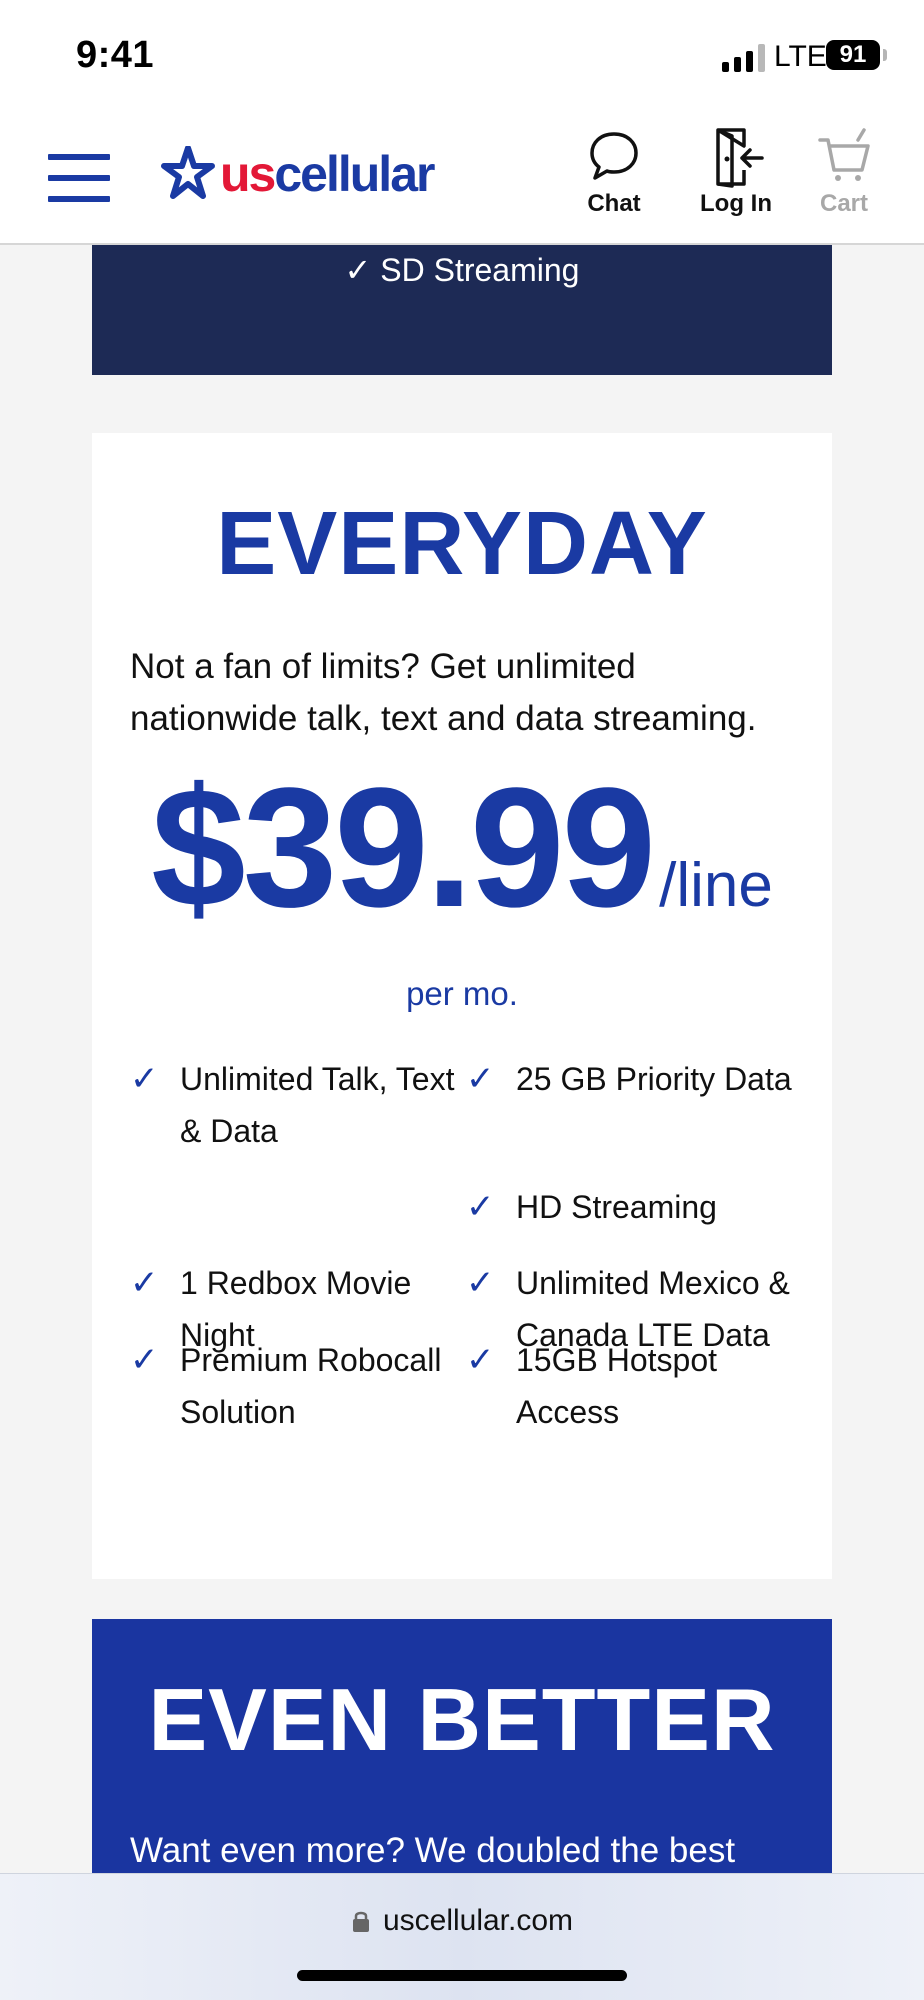 This screenshot has height=2000, width=924. What do you see at coordinates (79, 178) in the screenshot?
I see `menu-icon` at bounding box center [79, 178].